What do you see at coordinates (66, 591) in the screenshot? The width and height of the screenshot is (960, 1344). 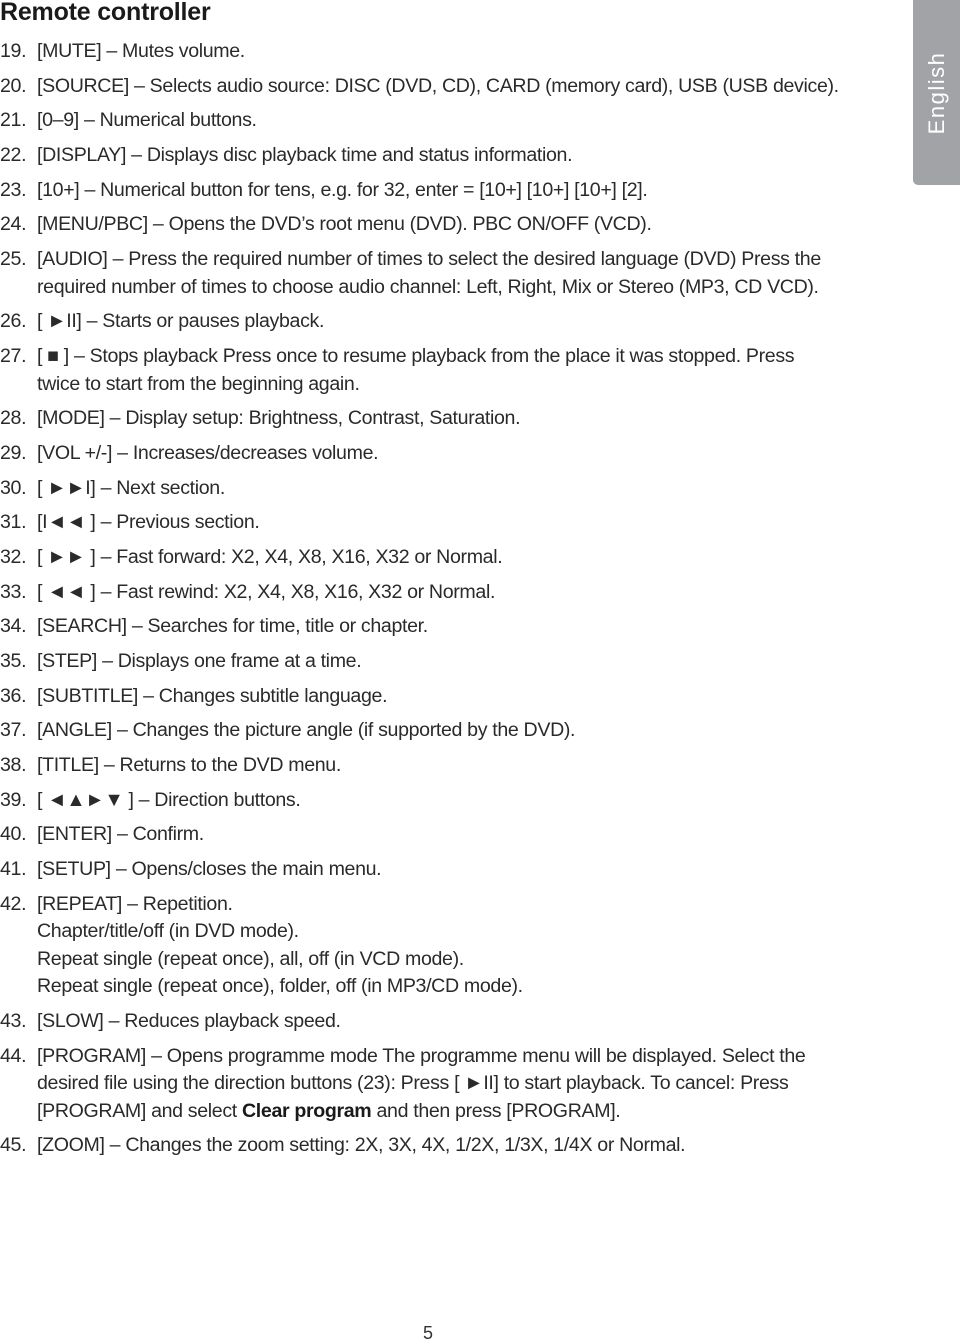 I see `item-key: [ ◄◄ ]` at bounding box center [66, 591].